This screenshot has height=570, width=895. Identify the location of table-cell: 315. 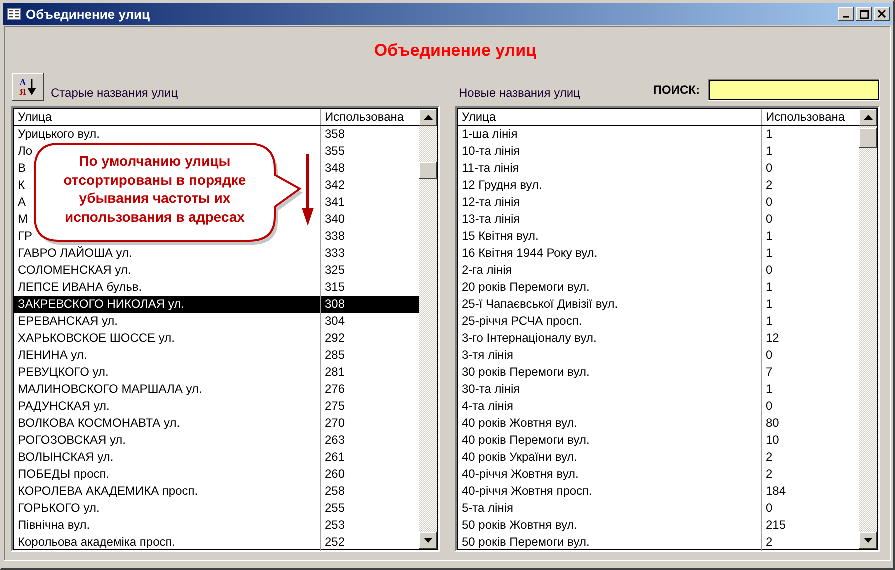
(335, 287).